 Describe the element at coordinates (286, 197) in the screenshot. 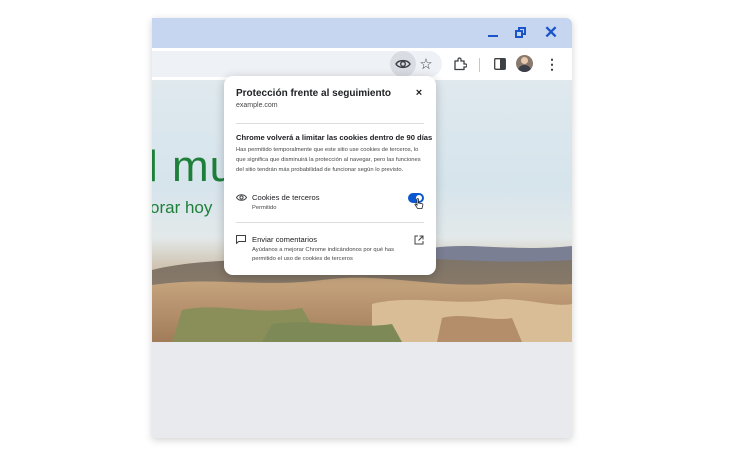

I see `cookies-label: Cookies de terceros` at that location.